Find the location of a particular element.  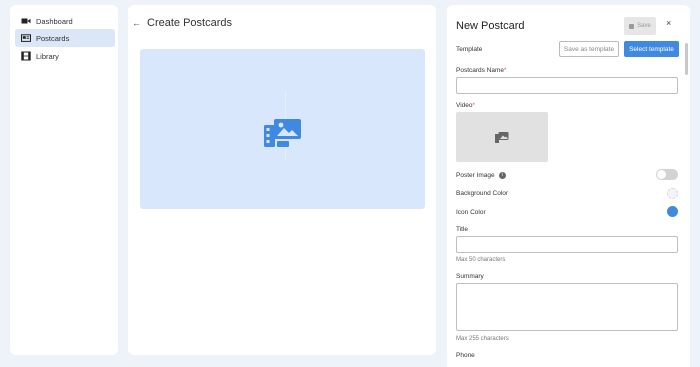

scrollbar is located at coordinates (686, 59).